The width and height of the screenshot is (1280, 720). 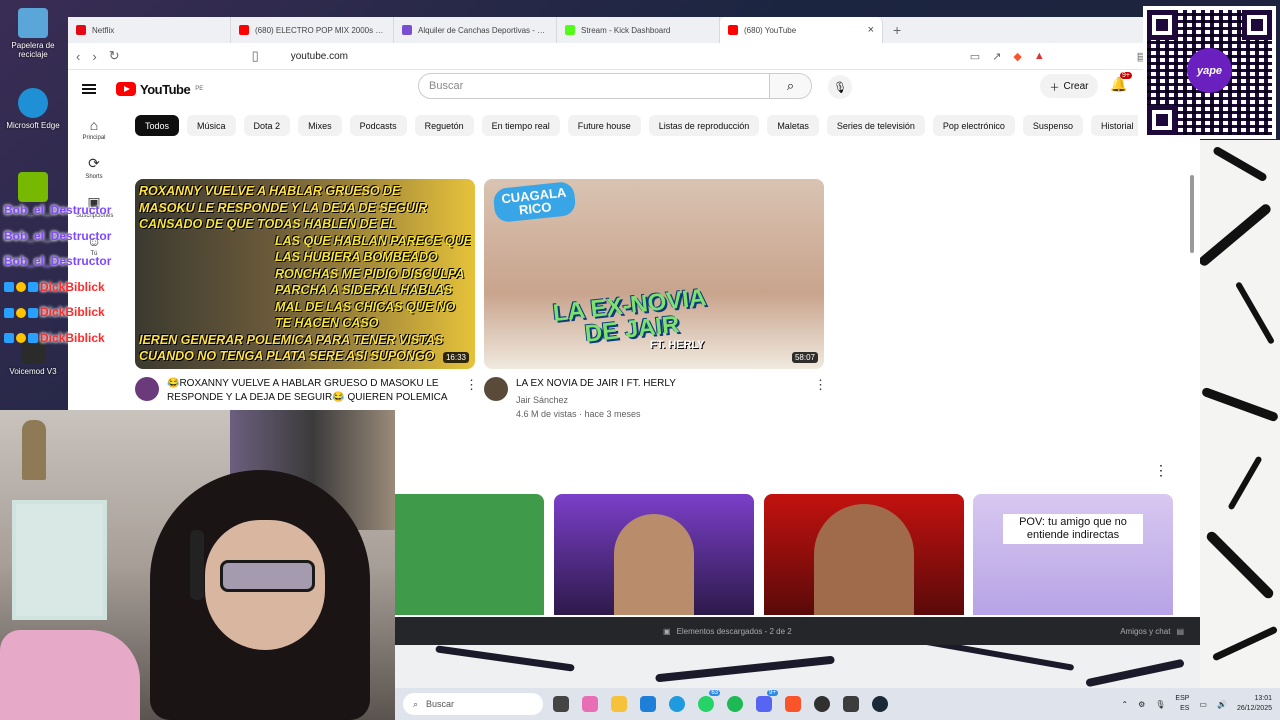 What do you see at coordinates (1039, 56) in the screenshot?
I see `brave-rewards-icon: ▲` at bounding box center [1039, 56].